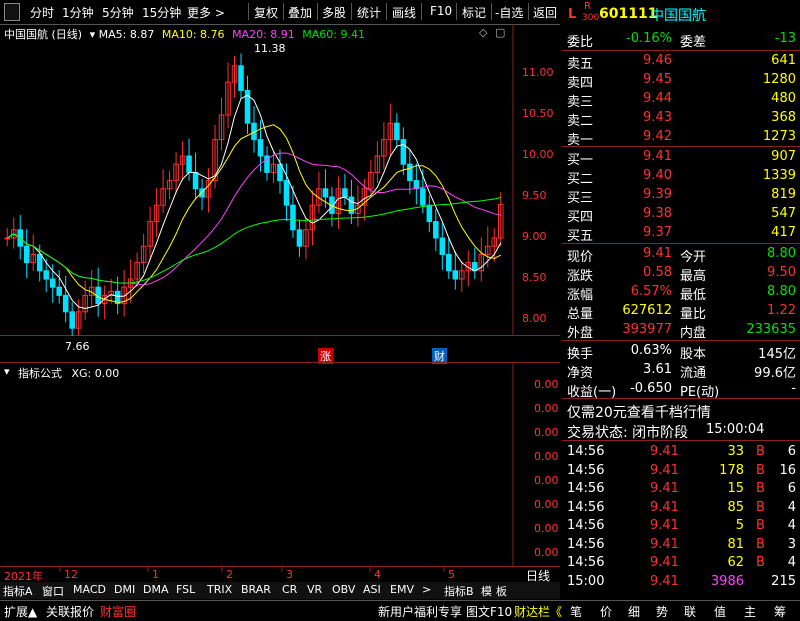 The width and height of the screenshot is (800, 621). What do you see at coordinates (538, 611) in the screenshot?
I see `side-bar-toggle: 财达栏《` at bounding box center [538, 611].